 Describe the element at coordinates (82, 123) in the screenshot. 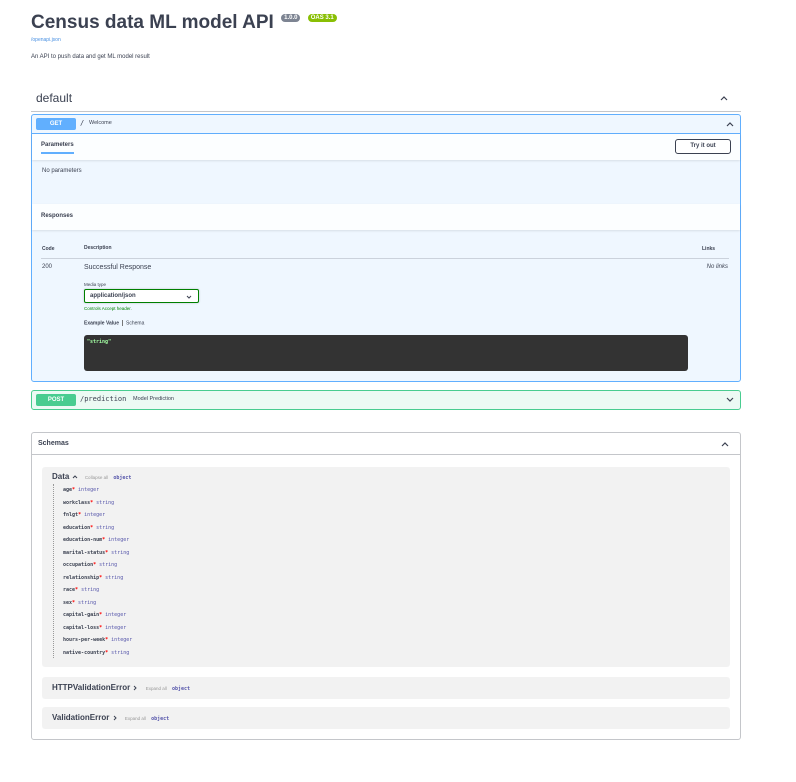

I see `get-operation-path: /` at that location.